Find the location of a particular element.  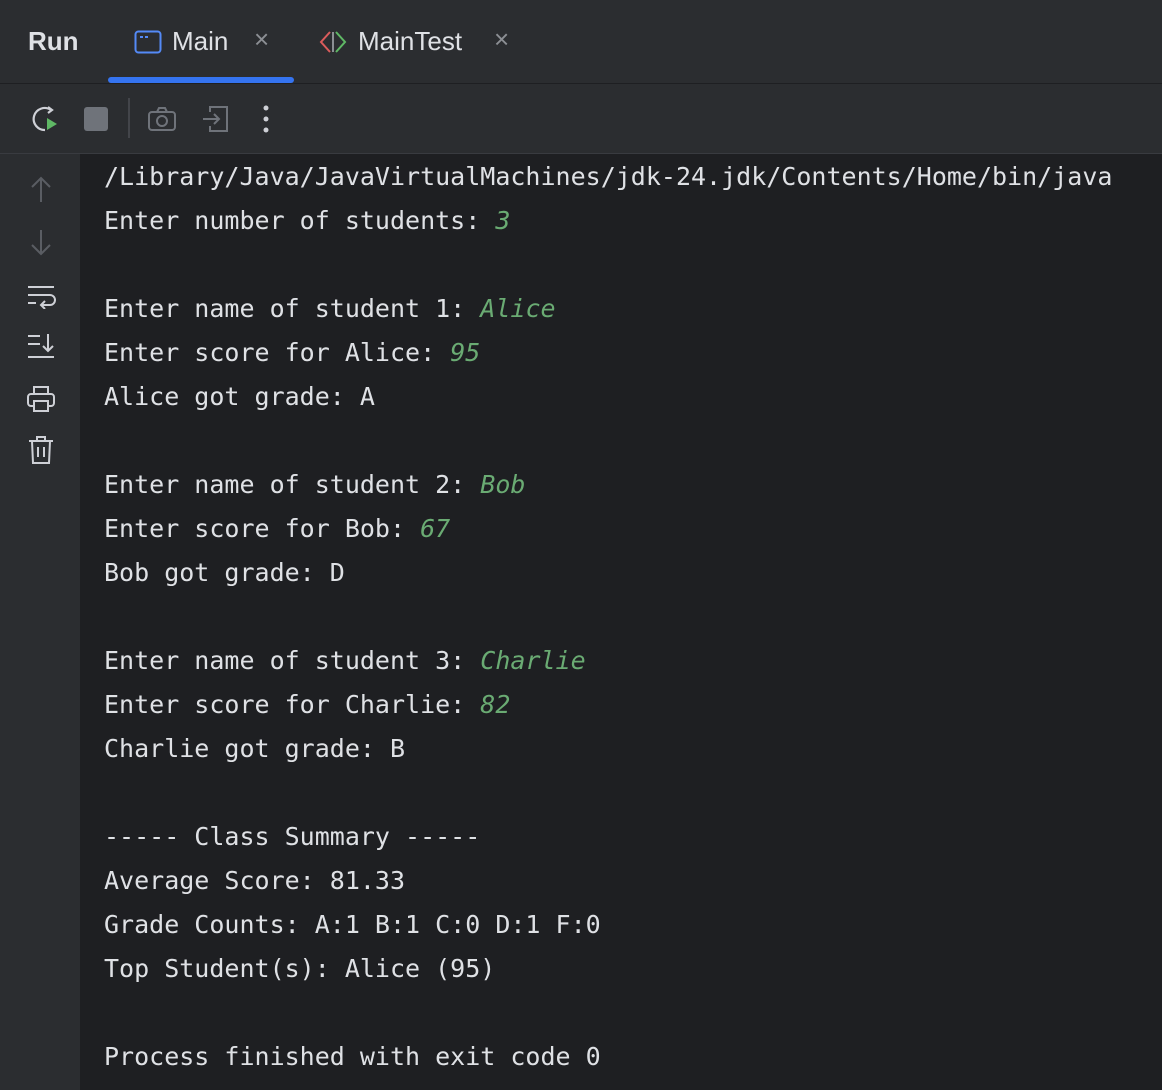

console-user-input: 3 is located at coordinates (503, 220).